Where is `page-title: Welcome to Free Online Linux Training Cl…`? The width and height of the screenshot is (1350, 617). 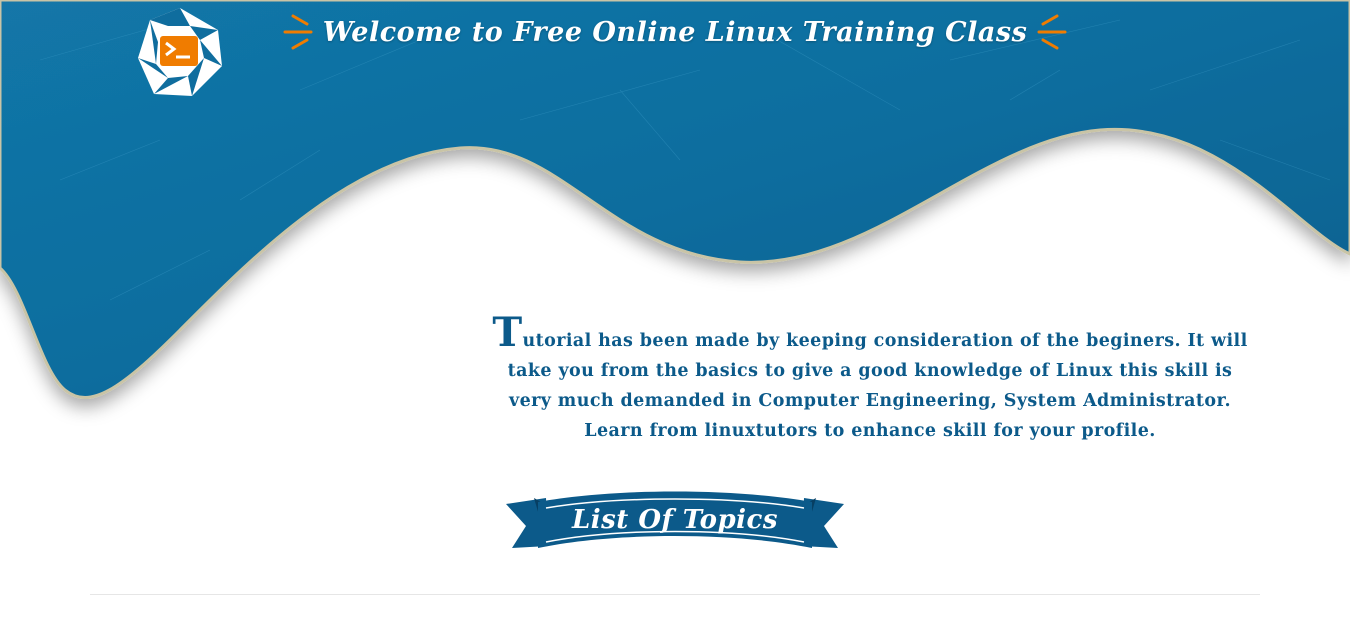
page-title: Welcome to Free Online Linux Training Cl… is located at coordinates (675, 32).